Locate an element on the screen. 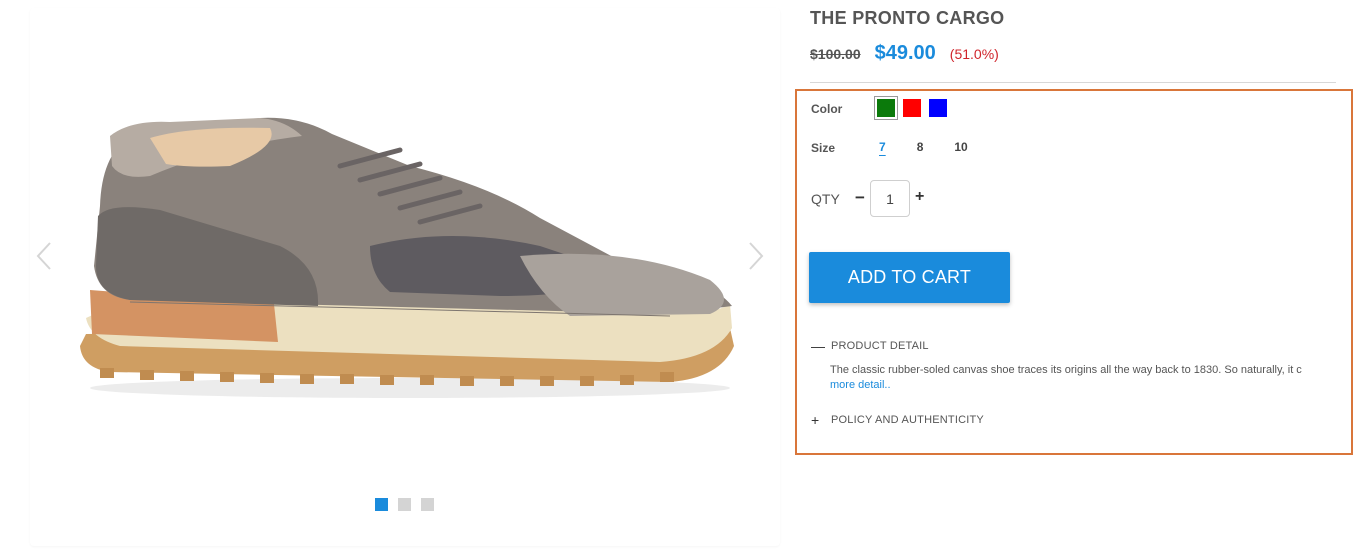 The image size is (1366, 556). policy-toggle: + POLICY AND AUTHENTICITY is located at coordinates (897, 420).